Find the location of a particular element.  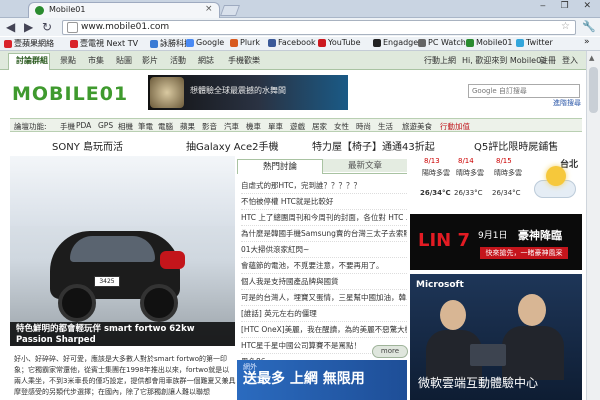

address-bar: www.mobile01.com ☆ is located at coordinates (319, 27).